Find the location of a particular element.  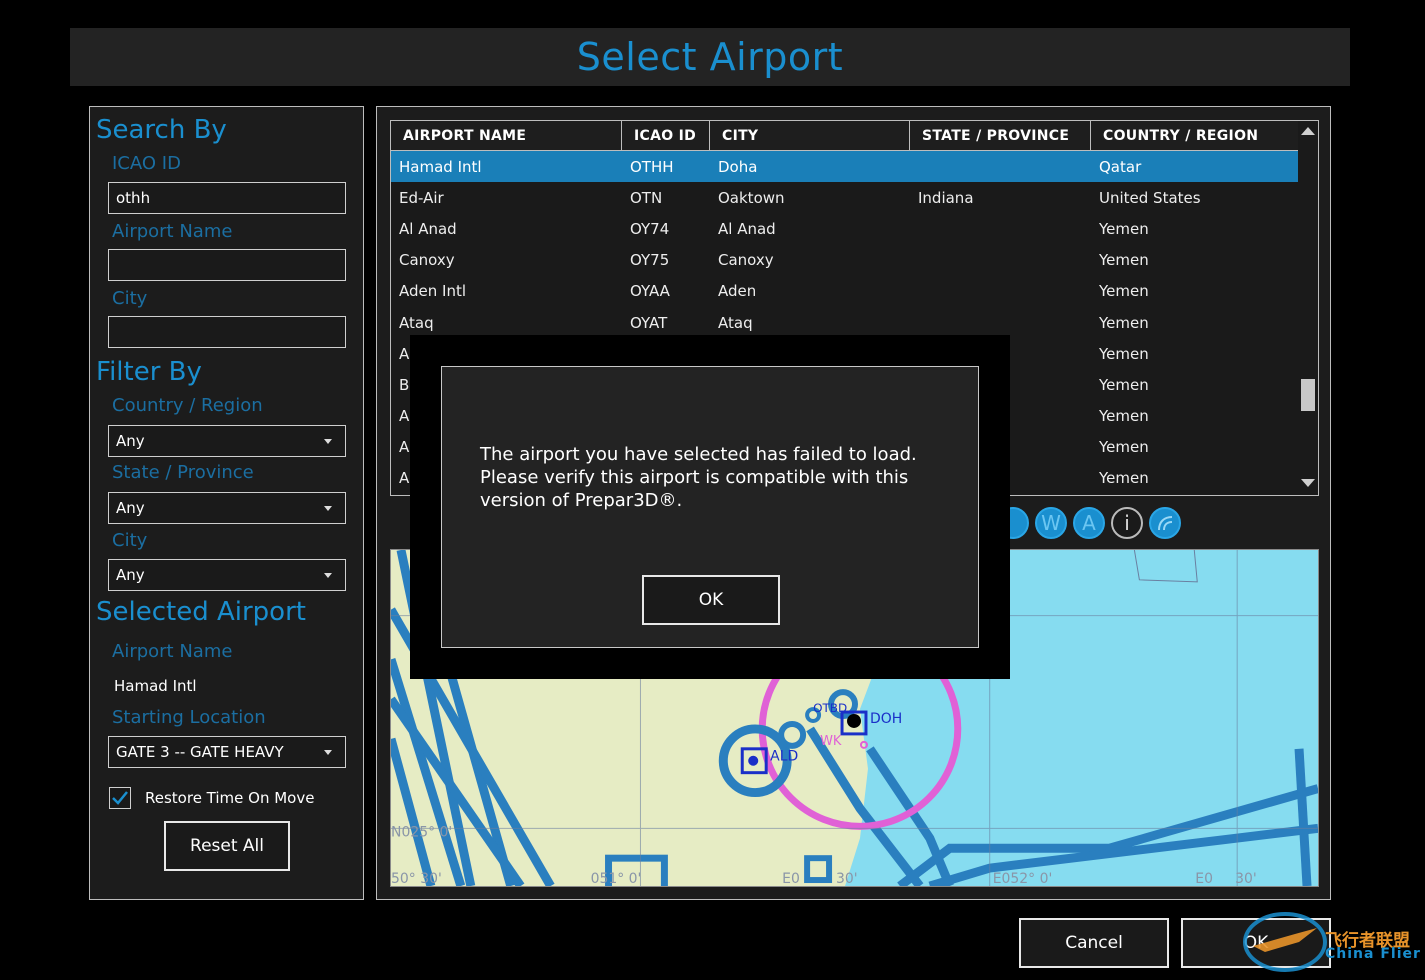

search-by-heading: Search By is located at coordinates (161, 130).